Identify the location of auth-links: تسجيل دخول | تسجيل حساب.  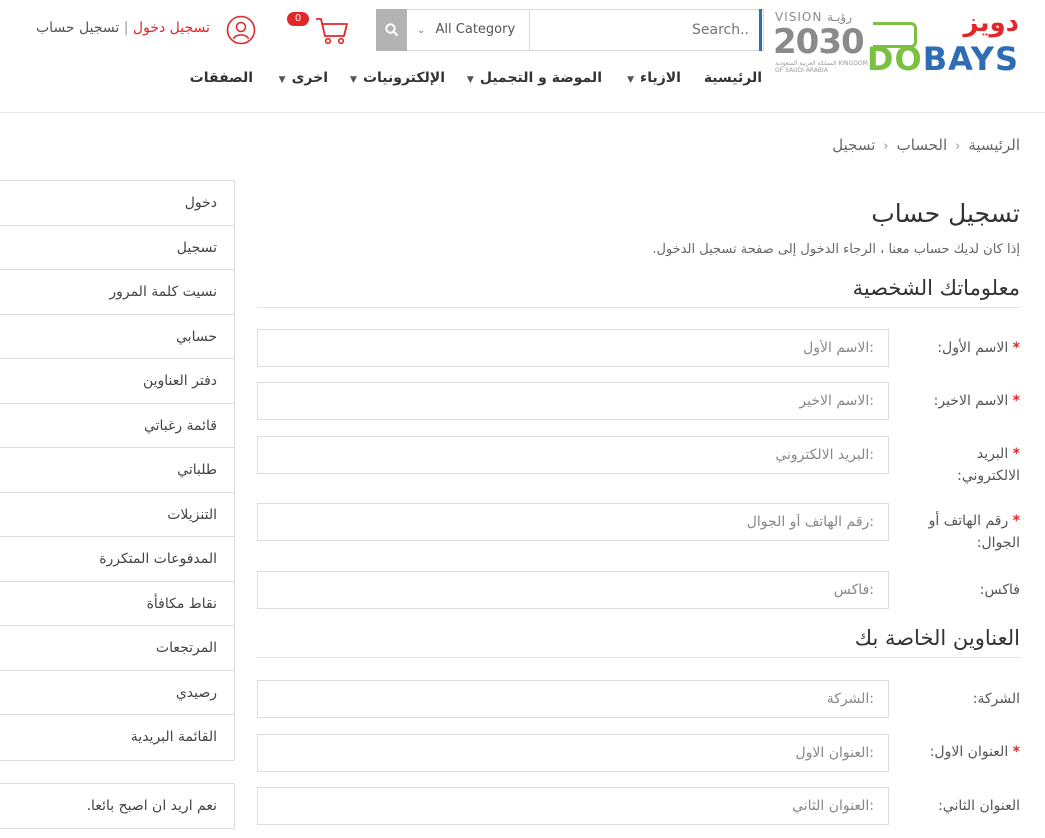
(128, 31).